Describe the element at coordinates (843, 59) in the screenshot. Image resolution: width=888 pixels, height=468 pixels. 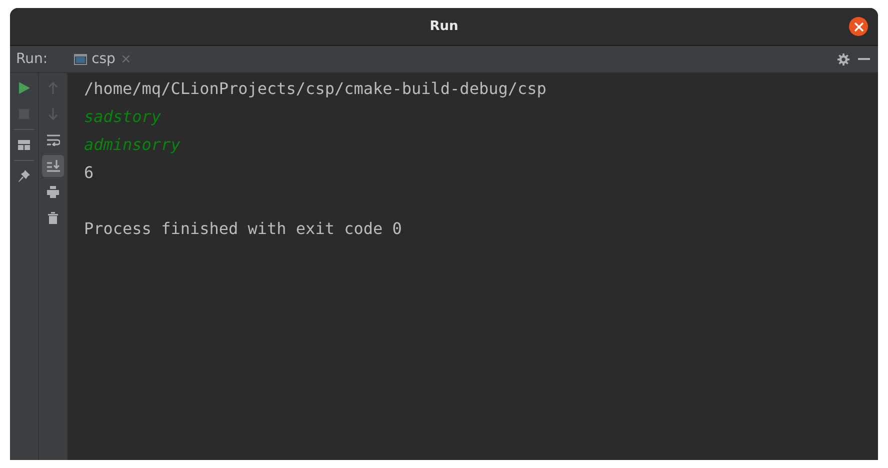
I see `settings-icon` at that location.